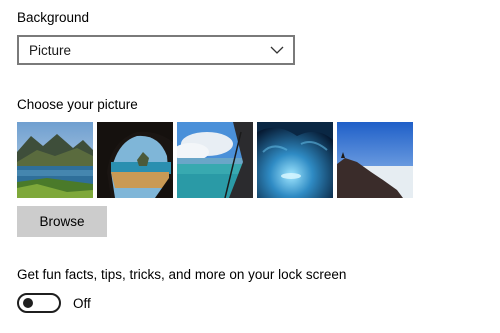  What do you see at coordinates (215, 160) in the screenshot?
I see `thumbnail-tent-coast` at bounding box center [215, 160].